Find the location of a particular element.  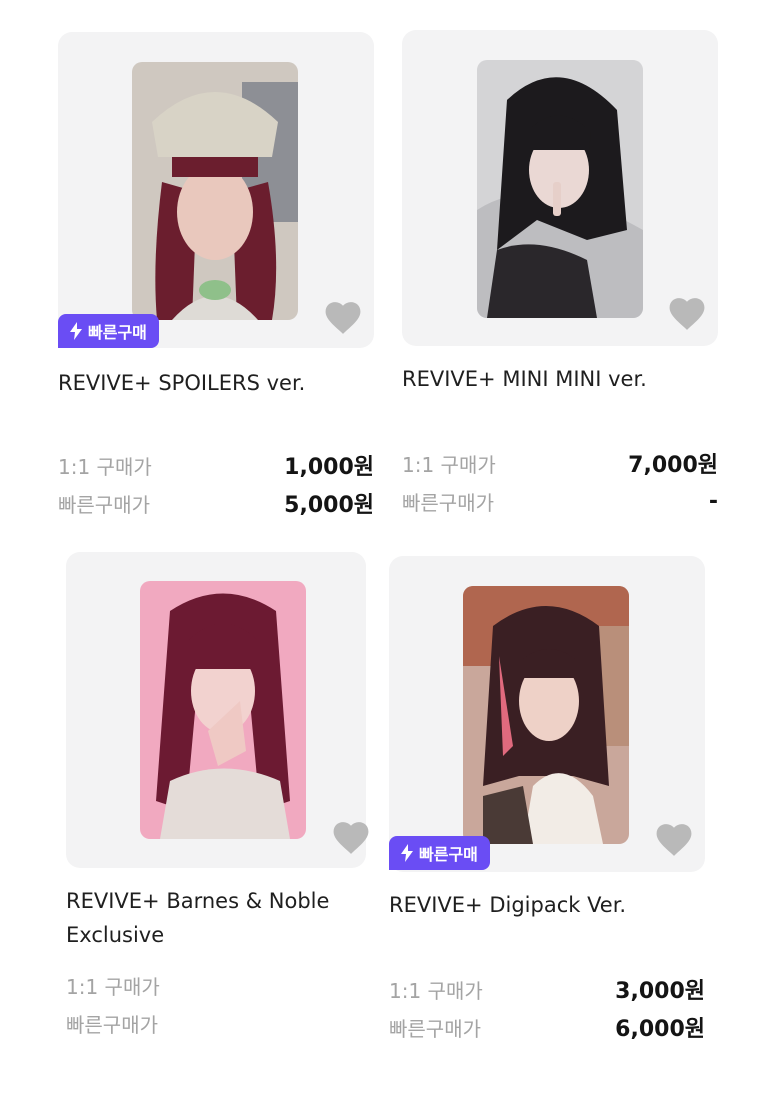

product-title: REVIVE+ Barnes & Noble Exclusive is located at coordinates (216, 918).